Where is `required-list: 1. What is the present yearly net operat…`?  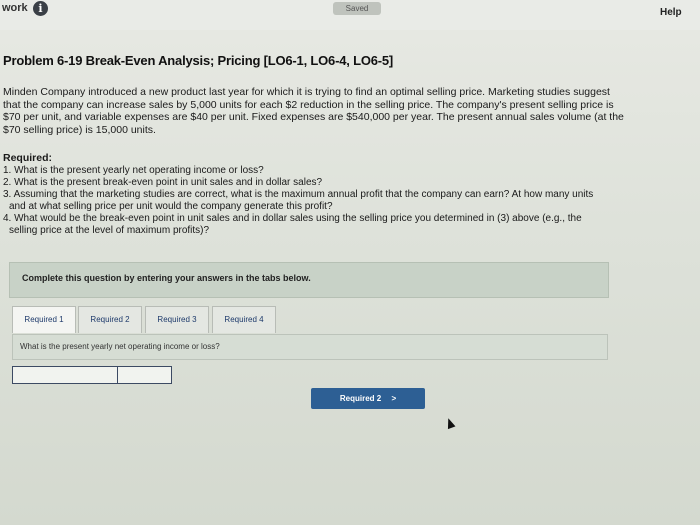
required-list: 1. What is the present yearly net operat… is located at coordinates (348, 201).